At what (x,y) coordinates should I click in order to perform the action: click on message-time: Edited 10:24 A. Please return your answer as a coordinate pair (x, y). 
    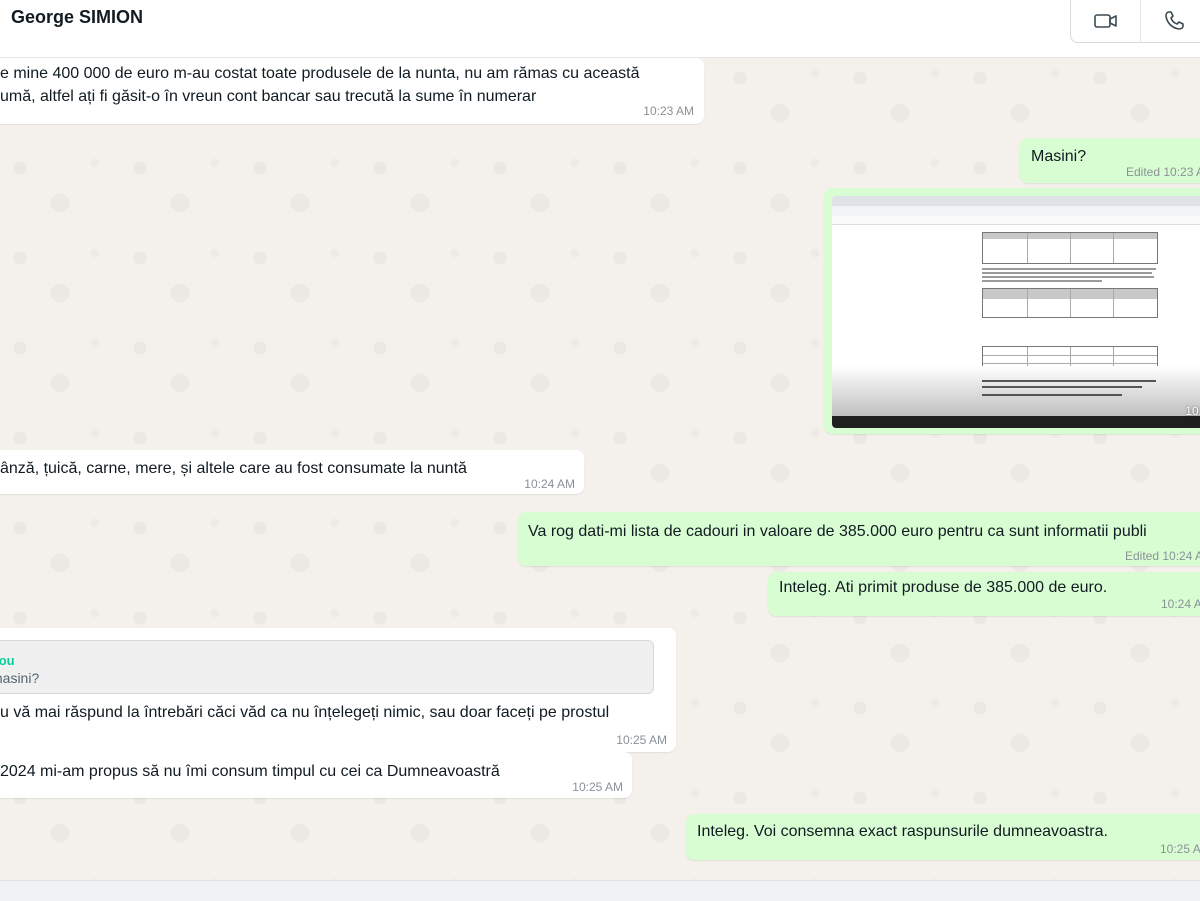
    Looking at the image, I should click on (1162, 556).